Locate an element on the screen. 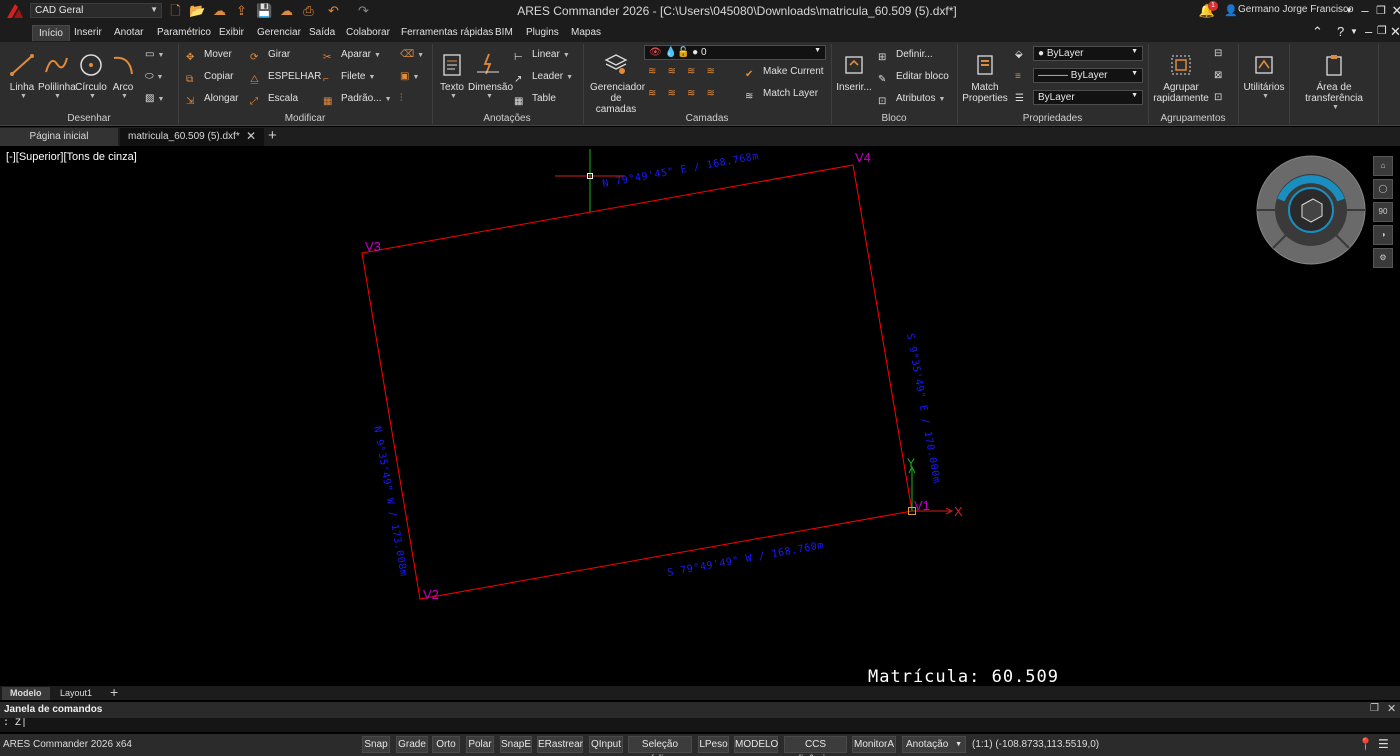  leader-button: ↗ Leader ▼ is located at coordinates (543, 77).